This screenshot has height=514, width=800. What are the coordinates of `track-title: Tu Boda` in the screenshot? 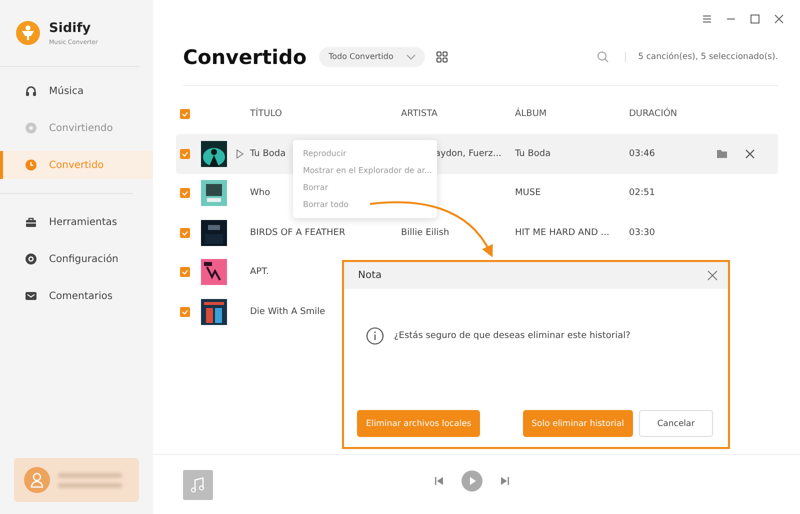 It's located at (268, 153).